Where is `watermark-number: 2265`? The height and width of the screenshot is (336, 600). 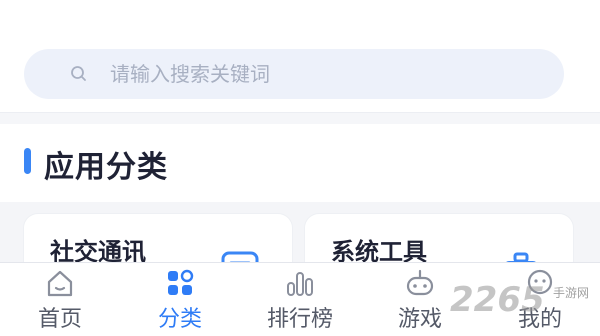 watermark-number: 2265 is located at coordinates (497, 300).